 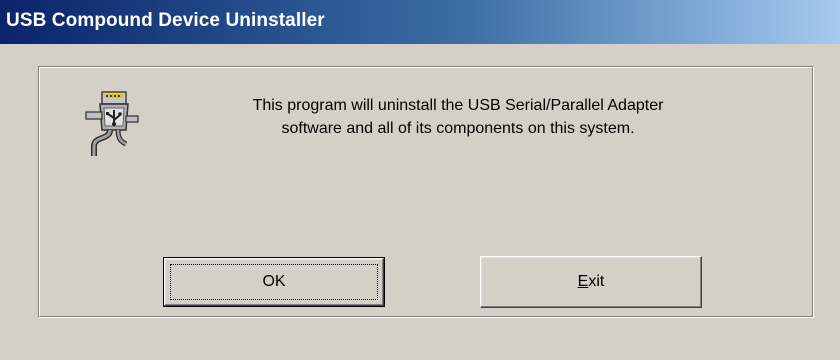 What do you see at coordinates (583, 281) in the screenshot?
I see `exit-mnemonic: E` at bounding box center [583, 281].